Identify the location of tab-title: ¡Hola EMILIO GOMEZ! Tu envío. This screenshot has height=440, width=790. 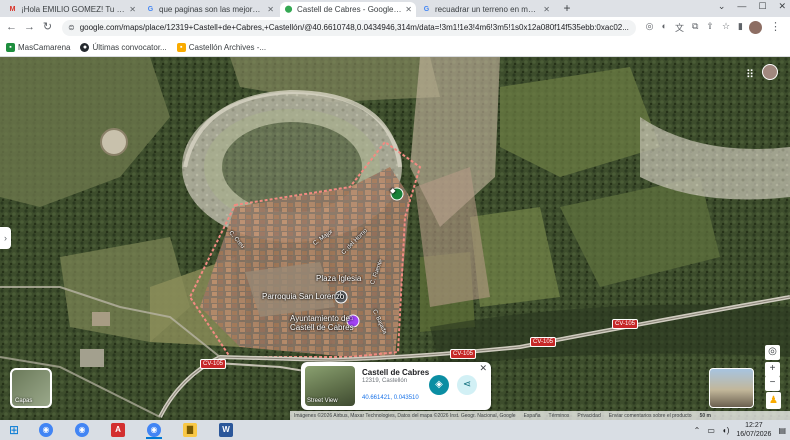
(74, 9).